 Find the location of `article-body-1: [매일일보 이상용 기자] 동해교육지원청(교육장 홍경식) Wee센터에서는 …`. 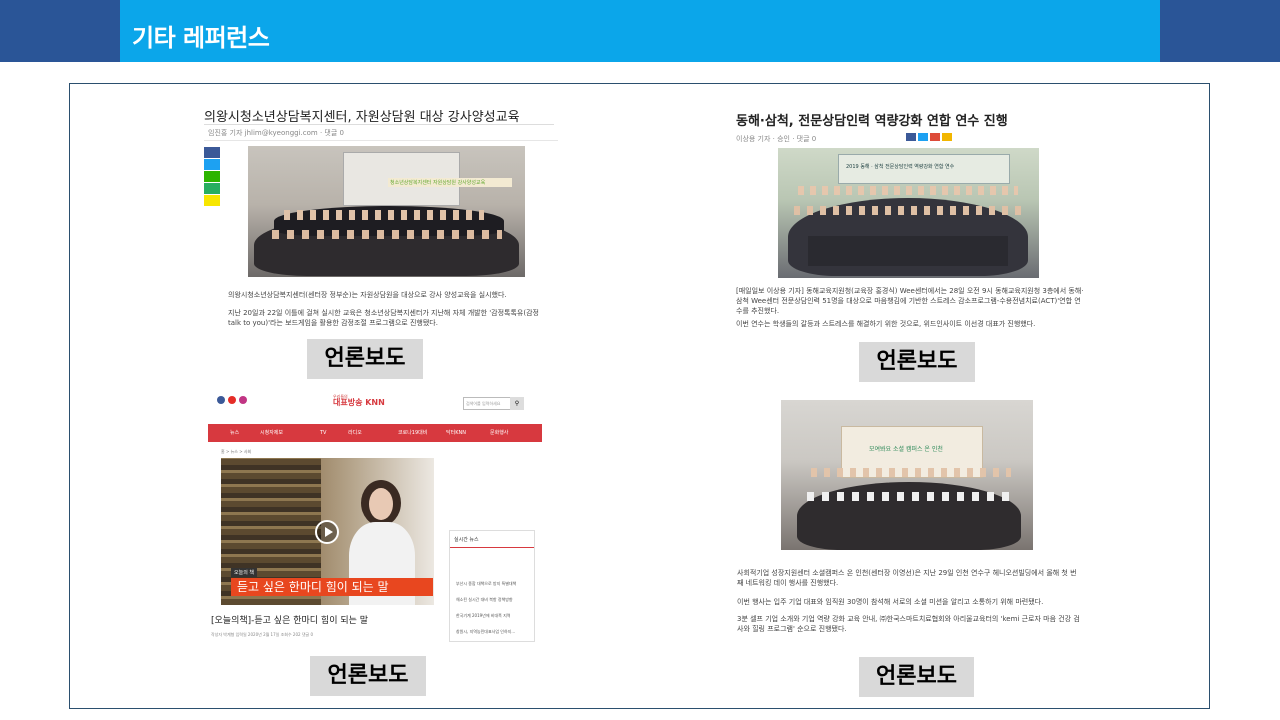

article-body-1: [매일일보 이상용 기자] 동해교육지원청(교육장 홍경식) Wee센터에서는 … is located at coordinates (910, 301).